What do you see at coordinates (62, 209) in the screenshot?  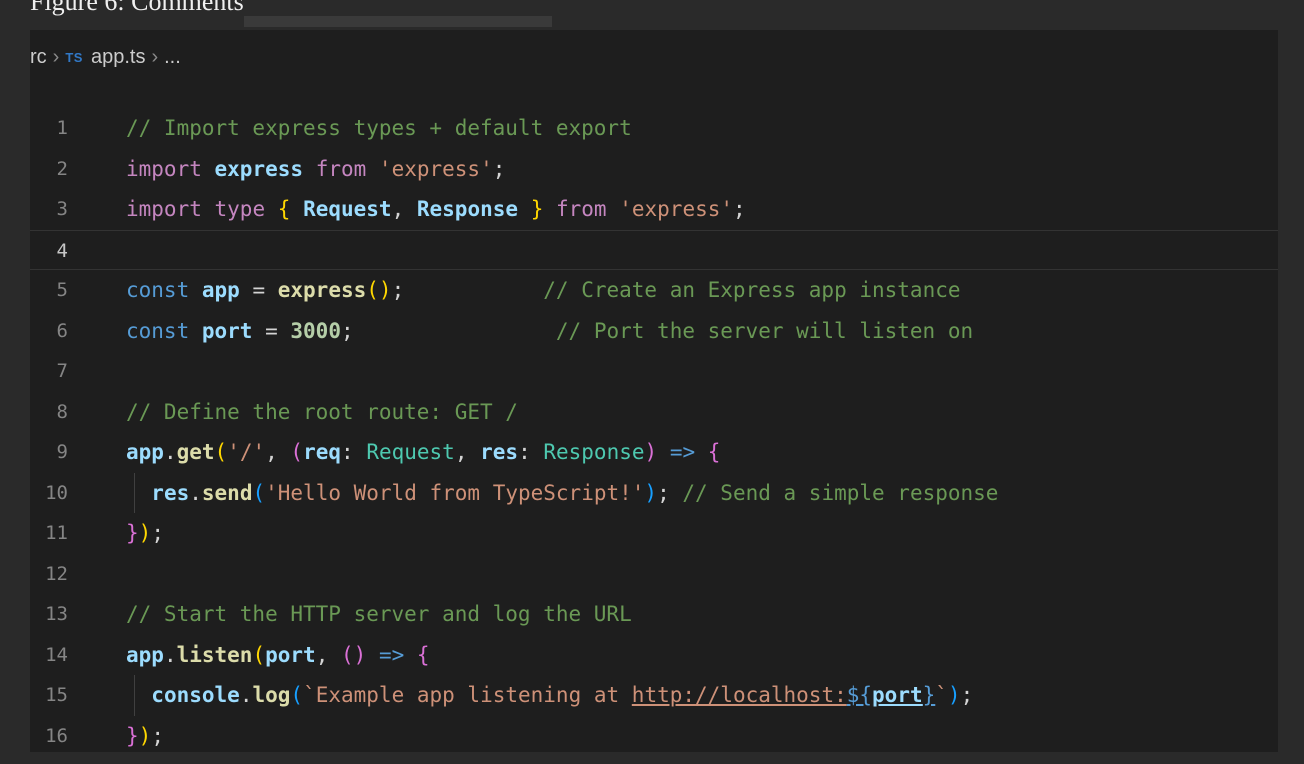 I see `line-number: 3` at bounding box center [62, 209].